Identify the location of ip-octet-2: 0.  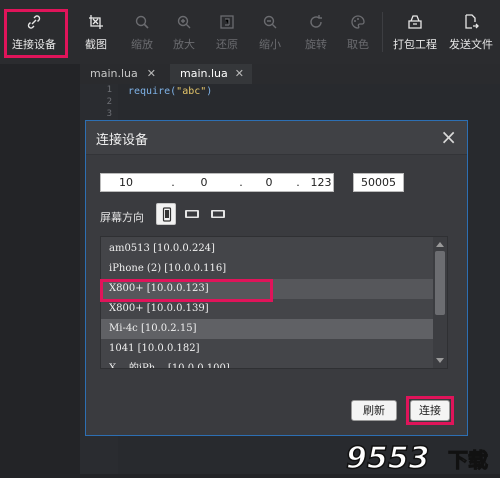
(204, 182).